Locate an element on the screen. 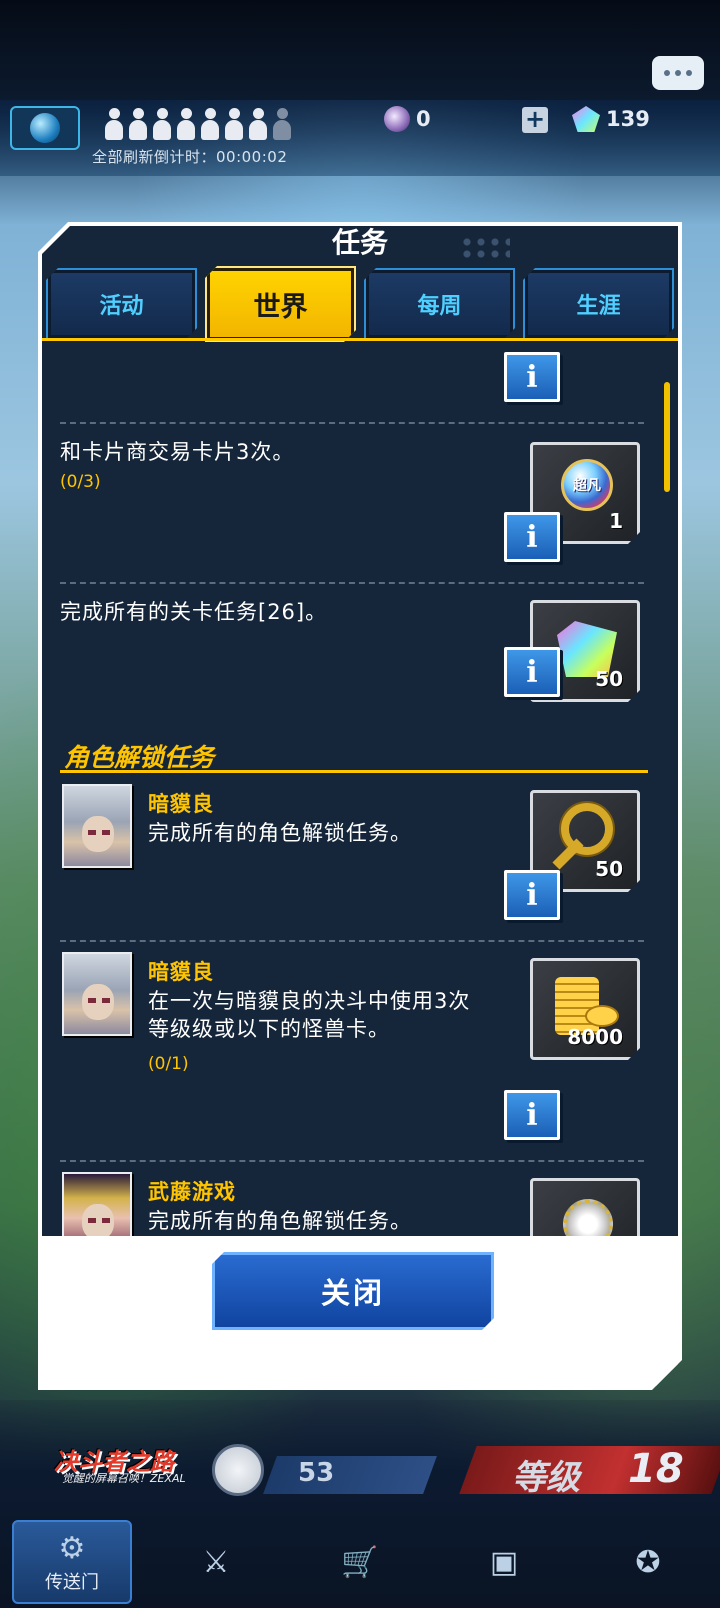  world-globe-button is located at coordinates (45, 128).